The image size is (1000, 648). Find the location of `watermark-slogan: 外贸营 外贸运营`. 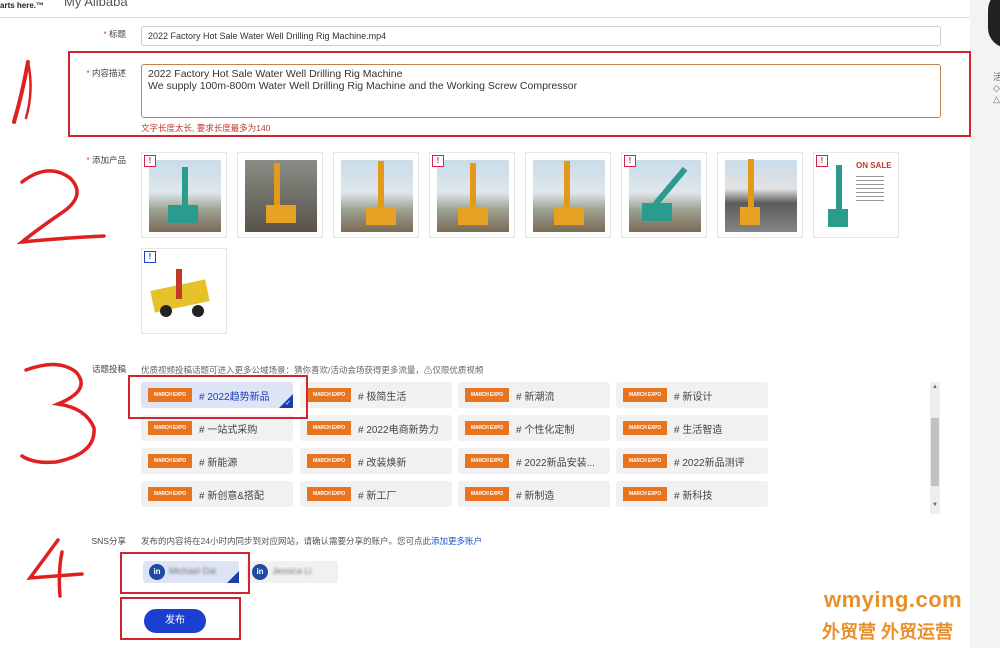

watermark-slogan: 外贸营 外贸运营 is located at coordinates (888, 632).